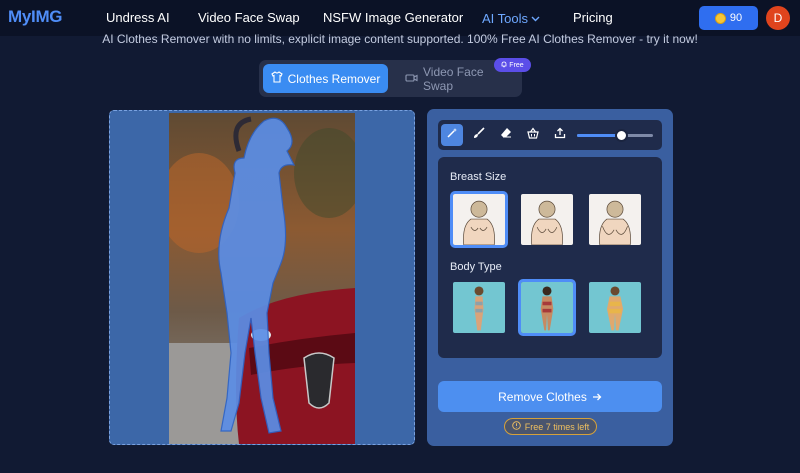 The image size is (800, 473). I want to click on magic-wand-tool, so click(452, 135).